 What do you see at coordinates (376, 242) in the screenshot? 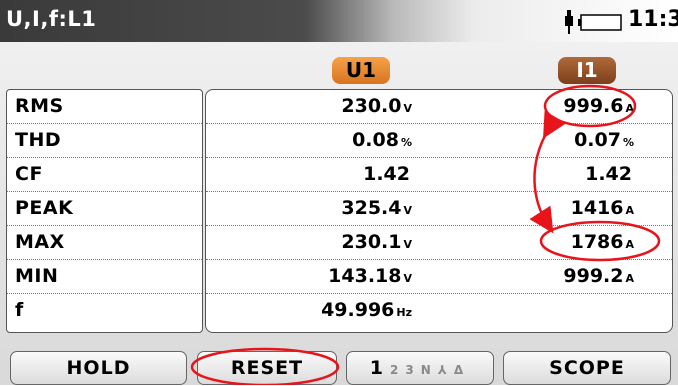
I see `u1-value: 230.1 V` at bounding box center [376, 242].